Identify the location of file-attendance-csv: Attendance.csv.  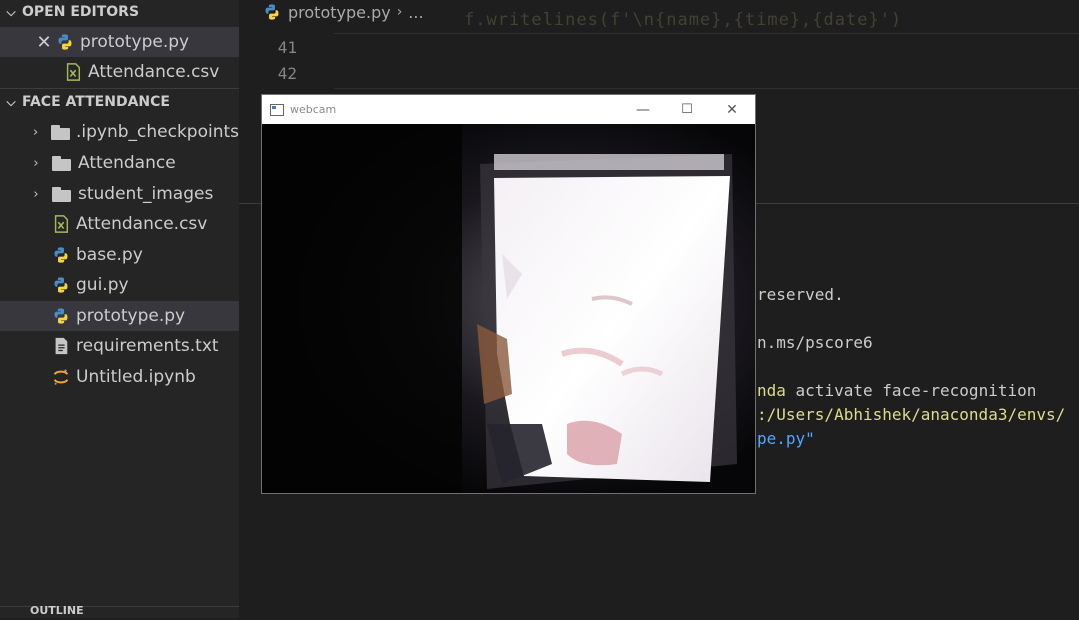
(119, 224).